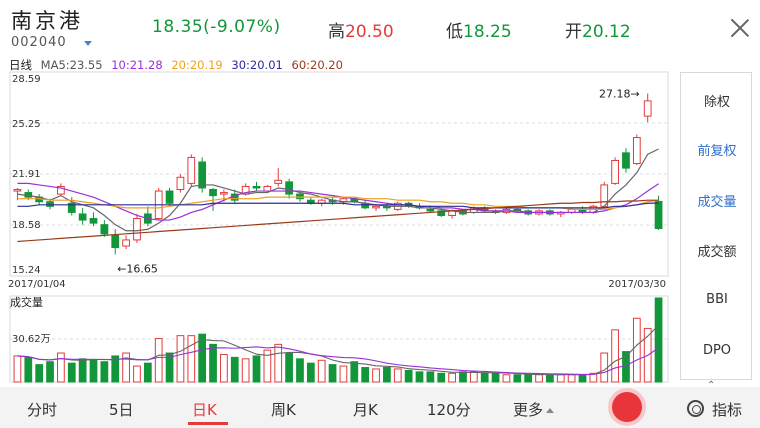 The width and height of the screenshot is (760, 428). I want to click on open-price: 开20.12, so click(598, 29).